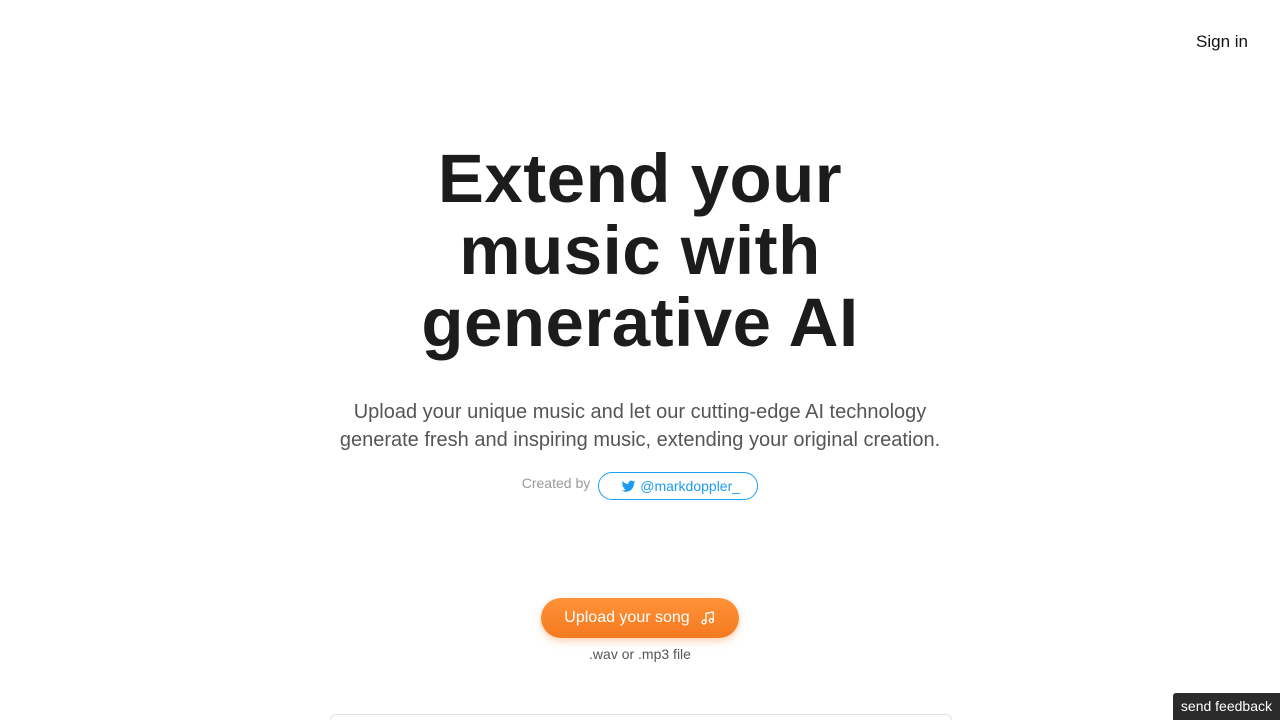 The image size is (1280, 720). I want to click on credit-row: Created by @markdoppler_, so click(640, 486).